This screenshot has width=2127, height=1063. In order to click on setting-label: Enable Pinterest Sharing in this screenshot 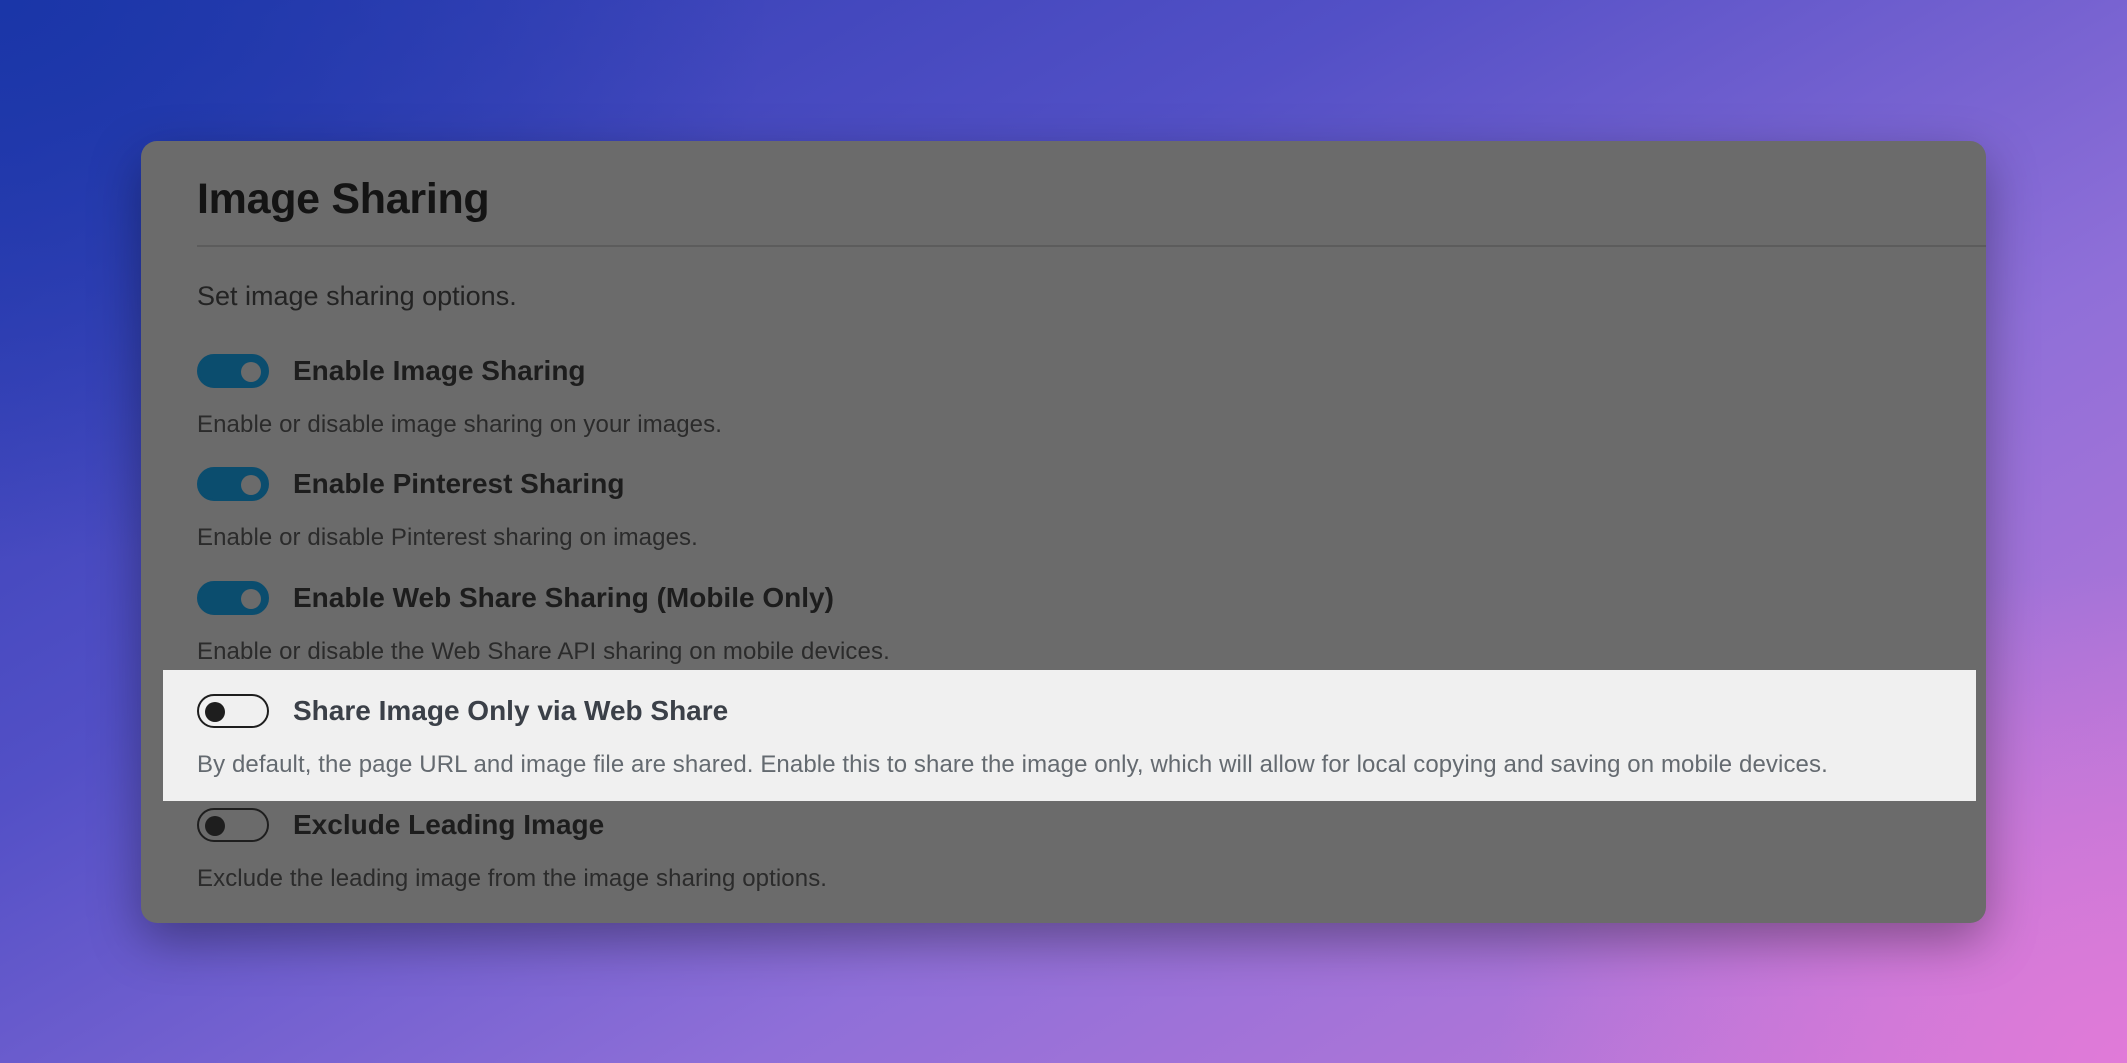, I will do `click(459, 483)`.